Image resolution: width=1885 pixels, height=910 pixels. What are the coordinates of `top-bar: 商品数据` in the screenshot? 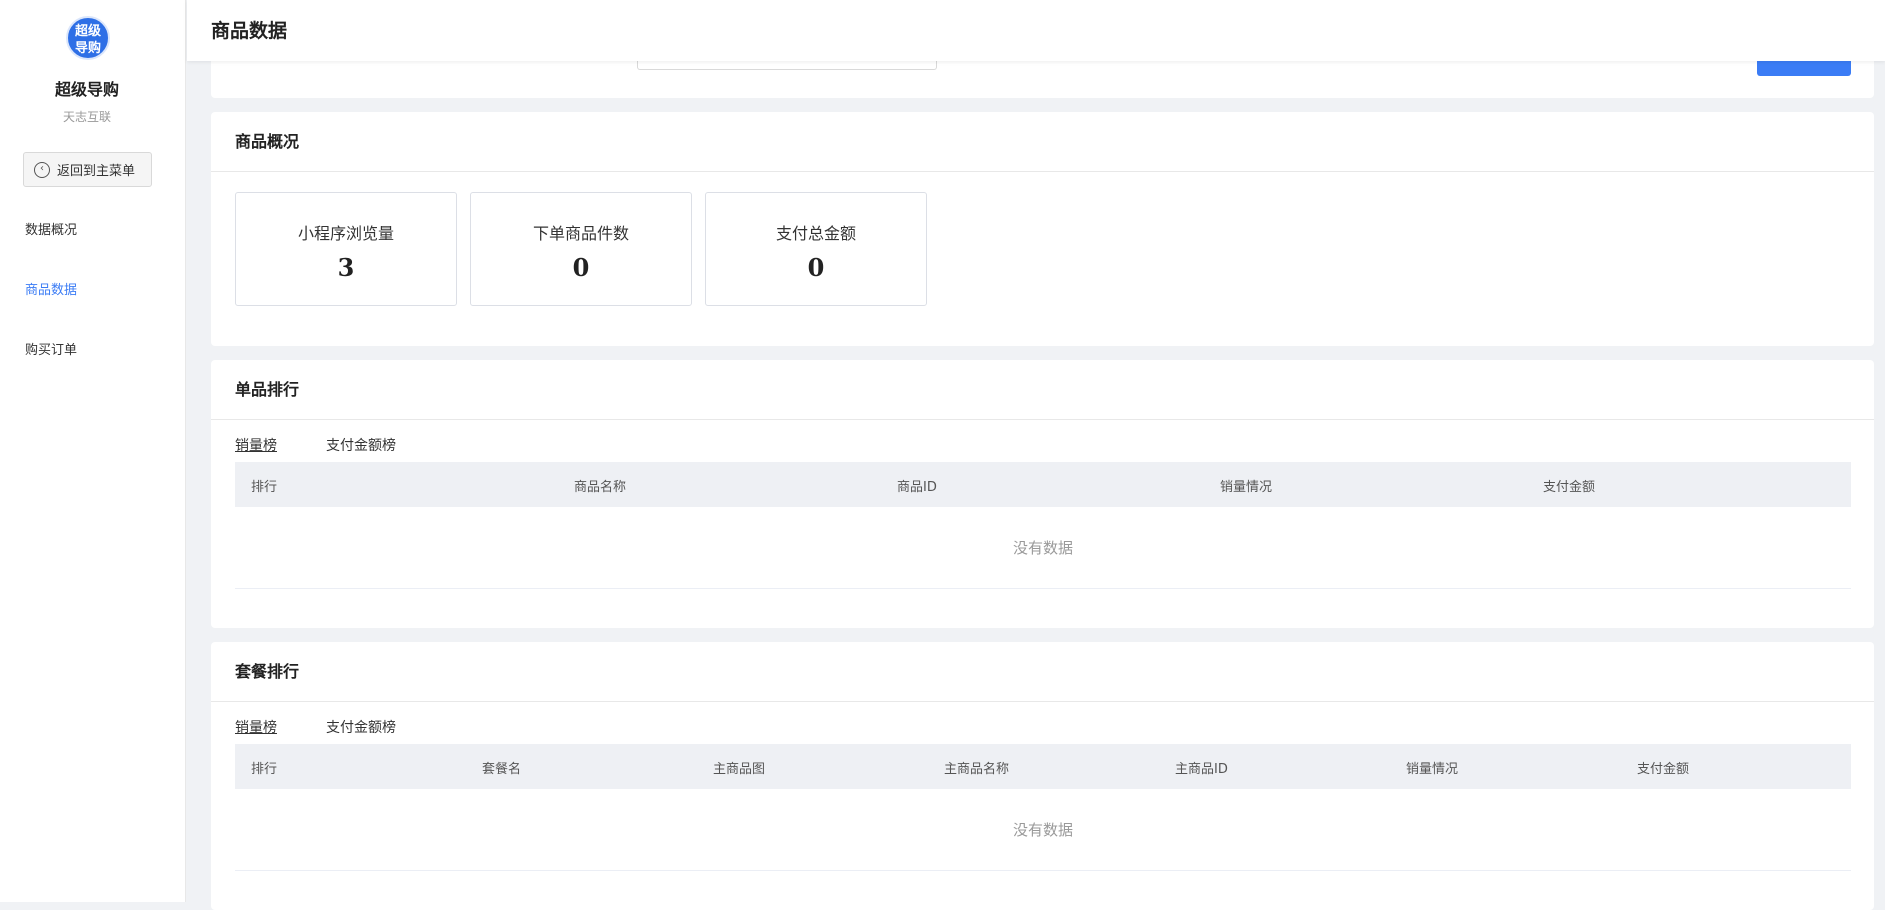 It's located at (1036, 30).